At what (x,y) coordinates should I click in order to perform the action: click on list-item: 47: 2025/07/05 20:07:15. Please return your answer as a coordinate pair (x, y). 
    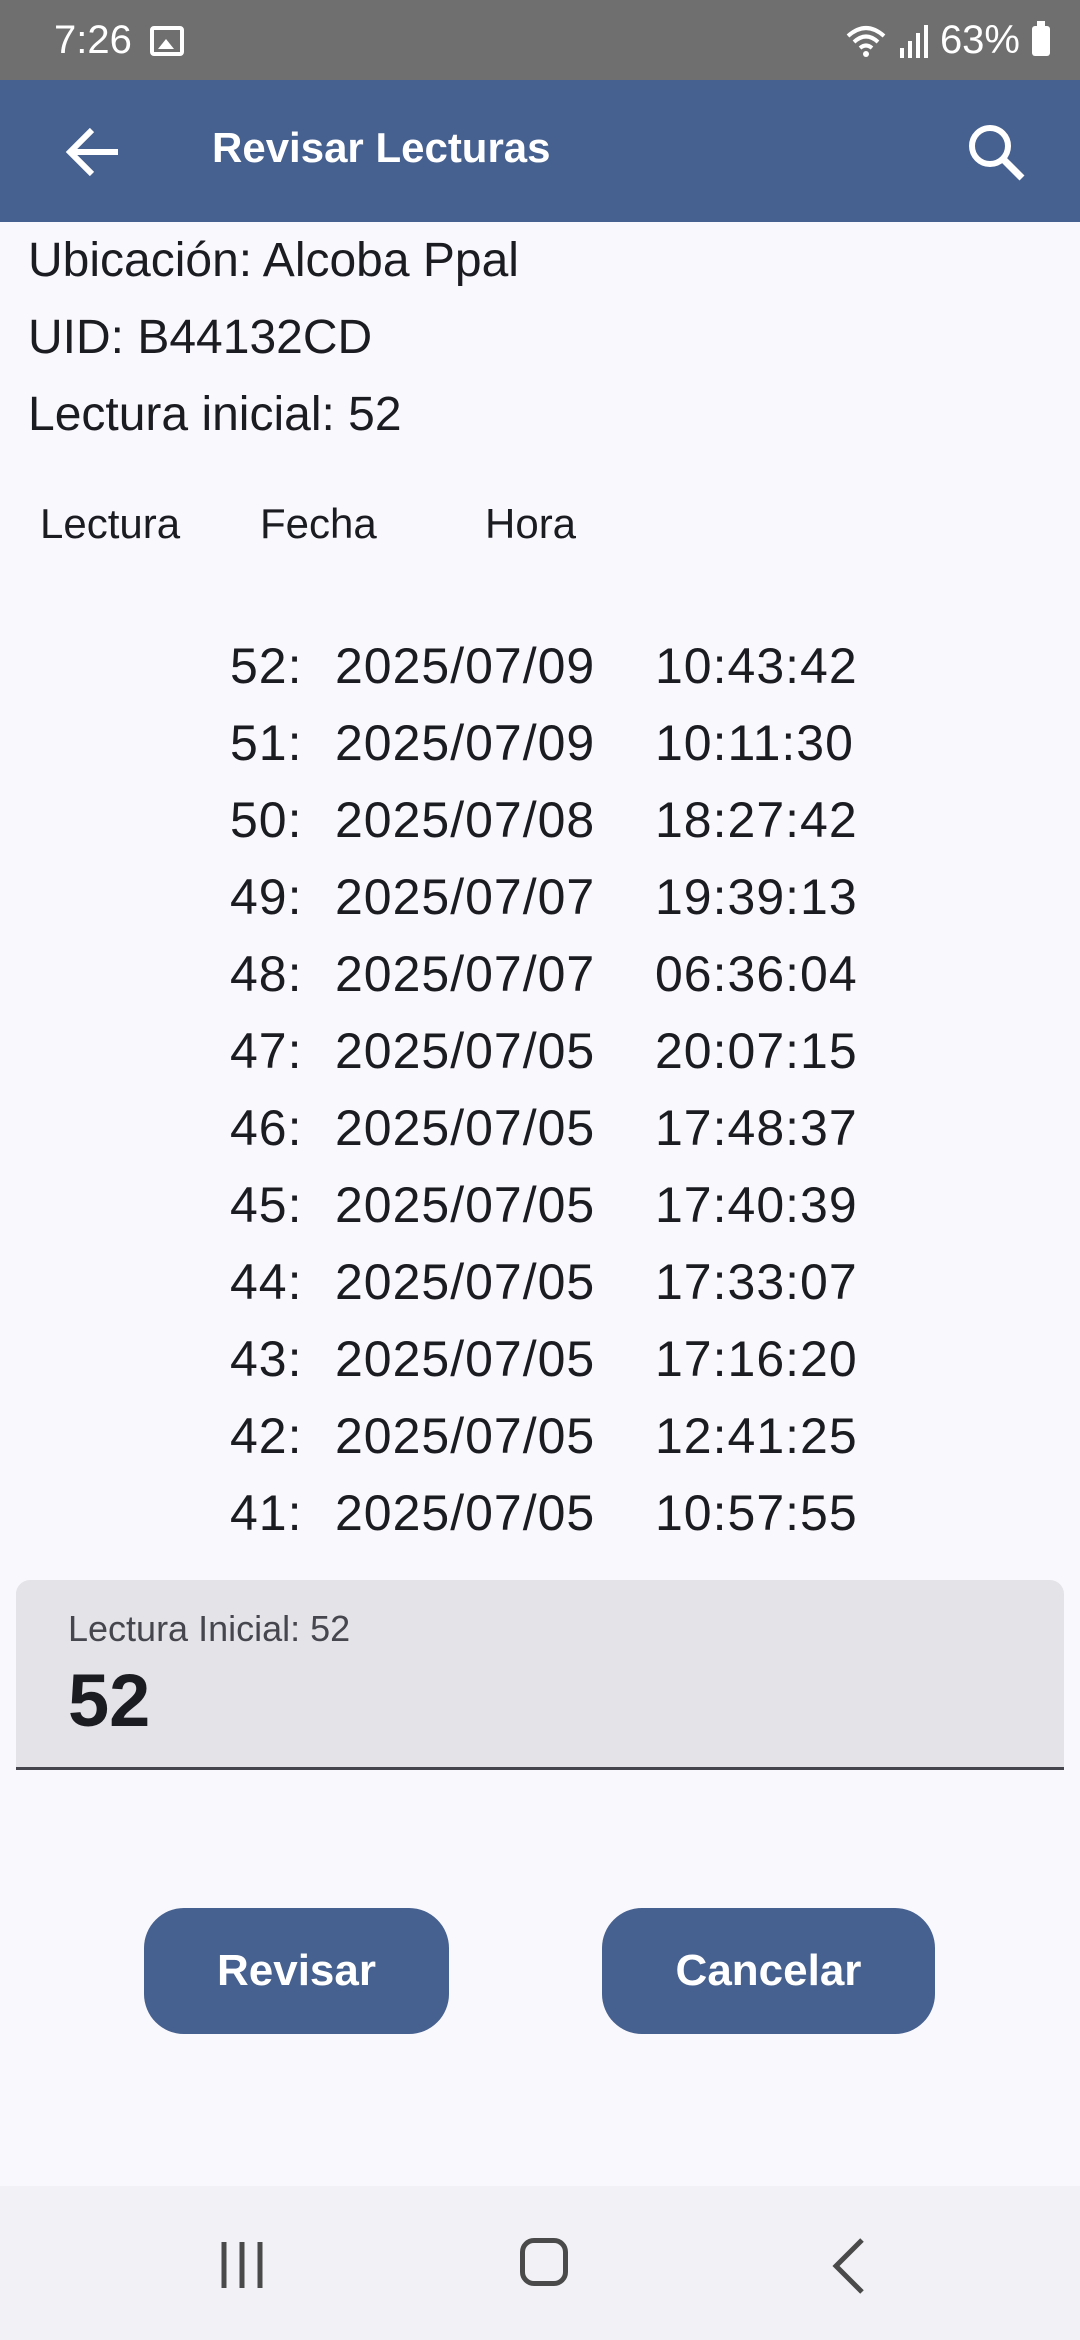
    Looking at the image, I should click on (552, 1060).